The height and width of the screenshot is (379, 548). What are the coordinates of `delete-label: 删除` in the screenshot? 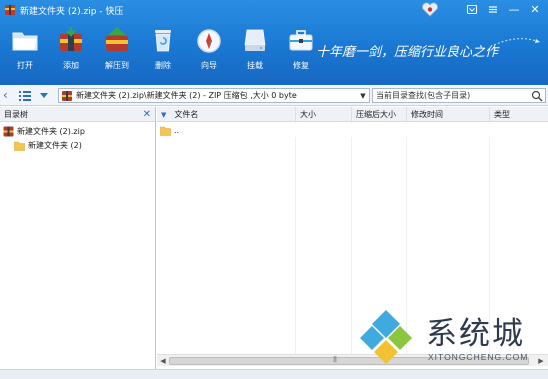 It's located at (163, 65).